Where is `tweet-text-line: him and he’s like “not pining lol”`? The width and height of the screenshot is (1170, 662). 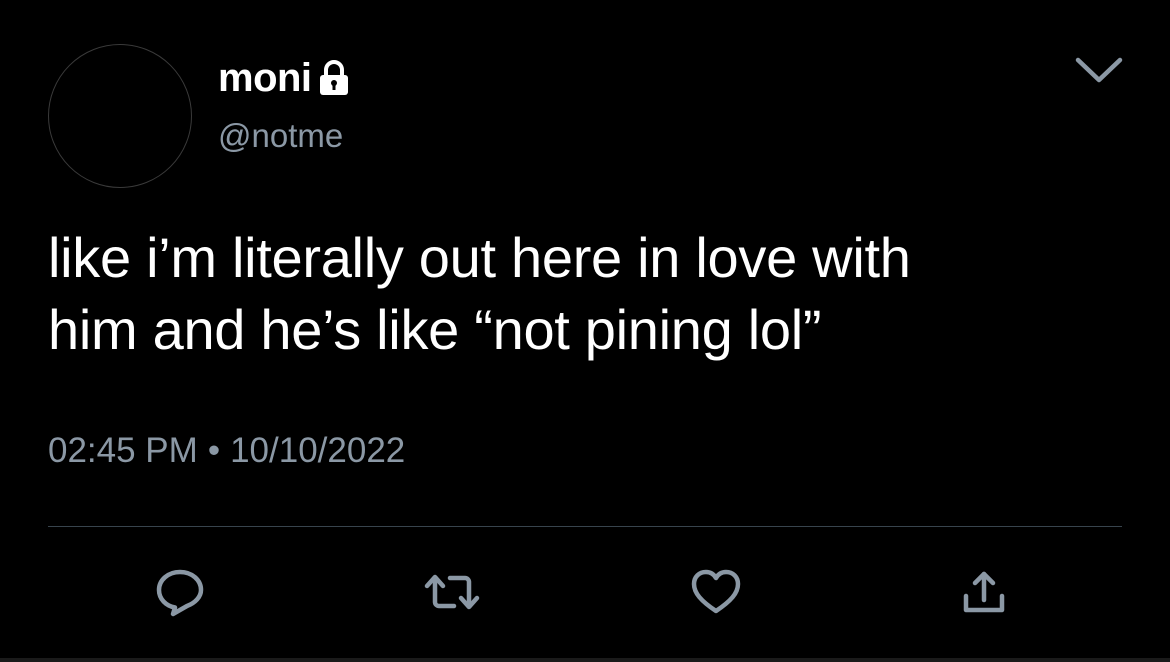 tweet-text-line: him and he’s like “not pining lol” is located at coordinates (435, 329).